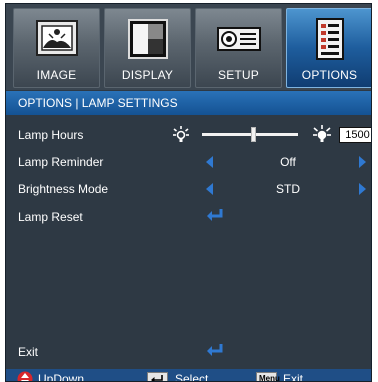 The height and width of the screenshot is (382, 378). I want to click on brightness-mode-label: Brightness Mode, so click(63, 189).